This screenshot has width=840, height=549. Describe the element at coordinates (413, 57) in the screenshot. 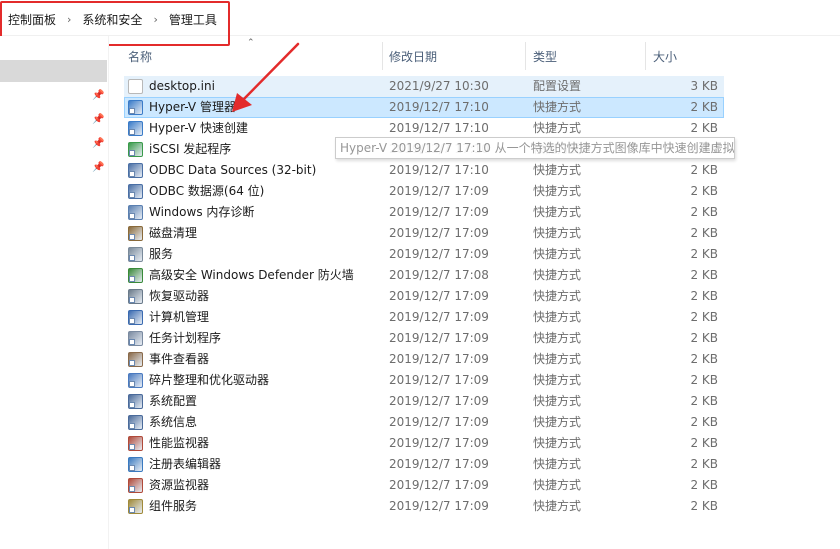

I see `column-header-date: 修改日期` at that location.